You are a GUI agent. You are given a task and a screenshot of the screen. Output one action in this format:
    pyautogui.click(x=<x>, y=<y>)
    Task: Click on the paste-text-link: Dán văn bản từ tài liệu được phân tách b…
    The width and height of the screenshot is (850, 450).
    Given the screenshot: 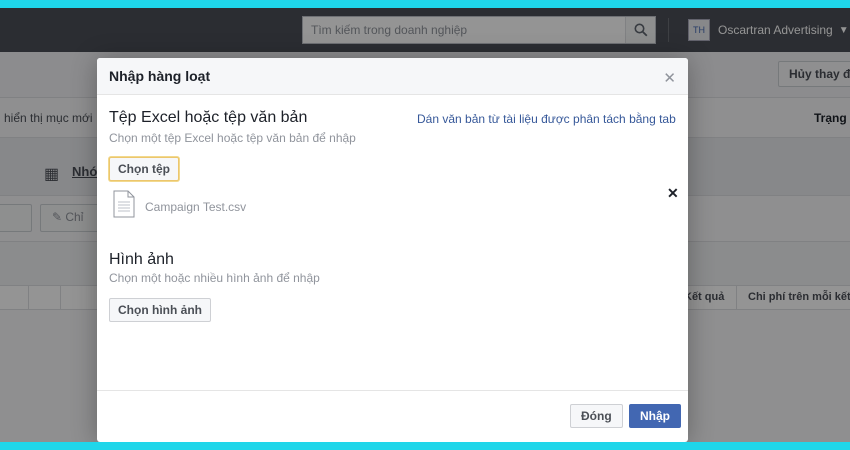 What is the action you would take?
    pyautogui.click(x=546, y=119)
    